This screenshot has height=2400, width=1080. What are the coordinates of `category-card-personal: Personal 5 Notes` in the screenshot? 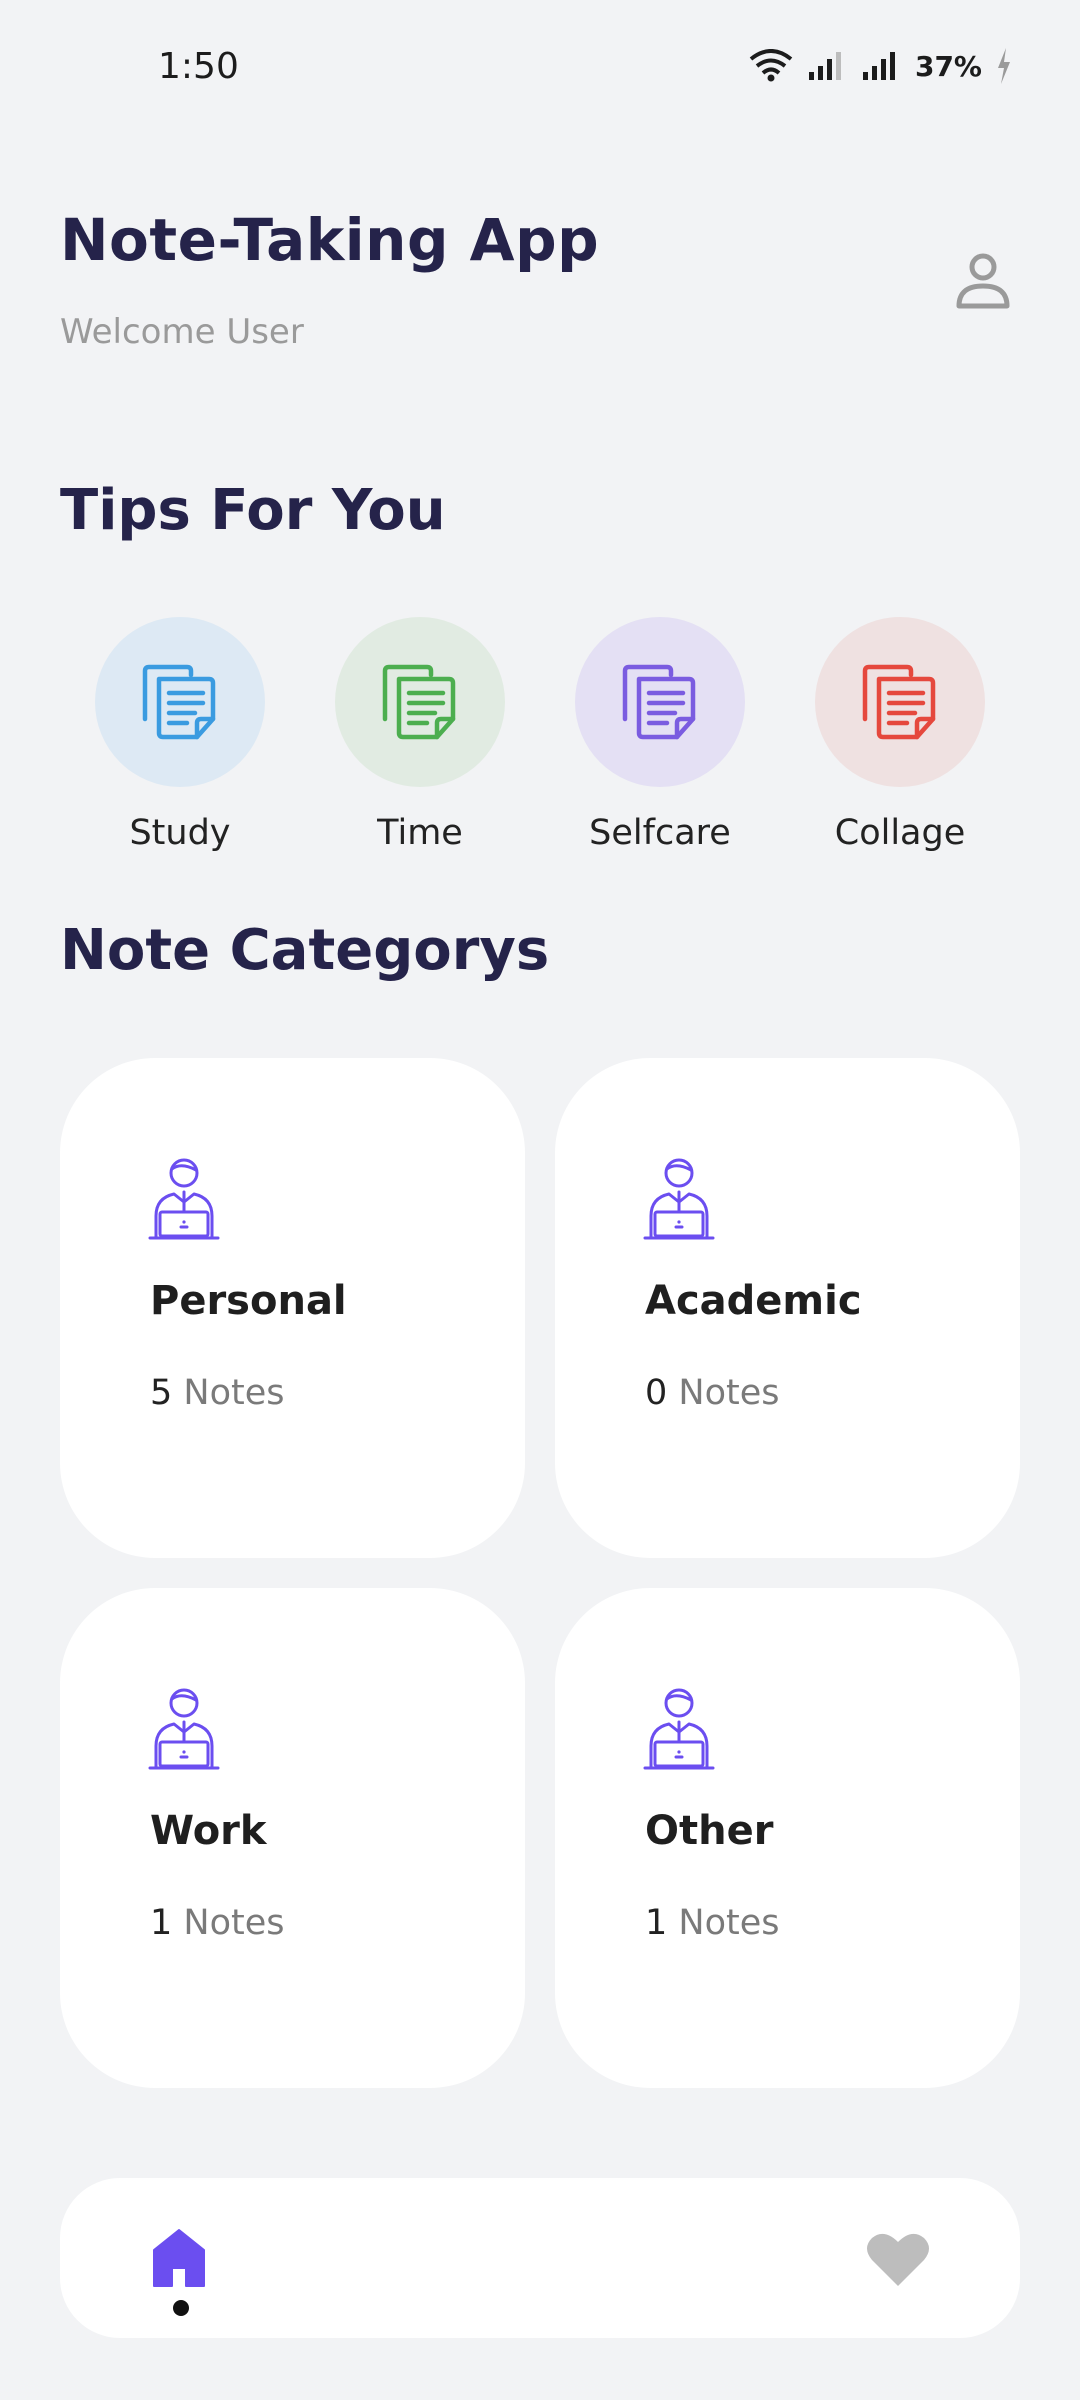 It's located at (292, 1308).